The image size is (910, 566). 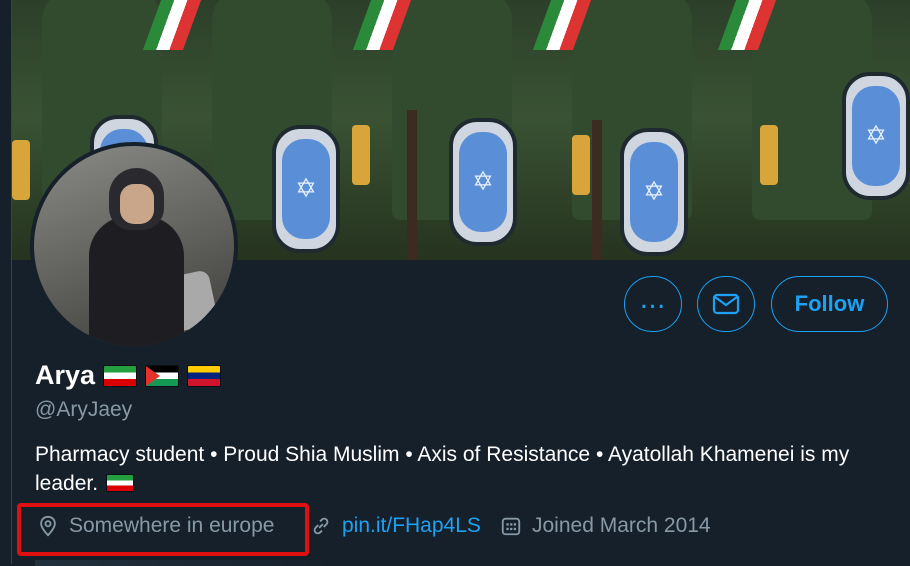 I want to click on follow-button-label: Follow, so click(x=829, y=303).